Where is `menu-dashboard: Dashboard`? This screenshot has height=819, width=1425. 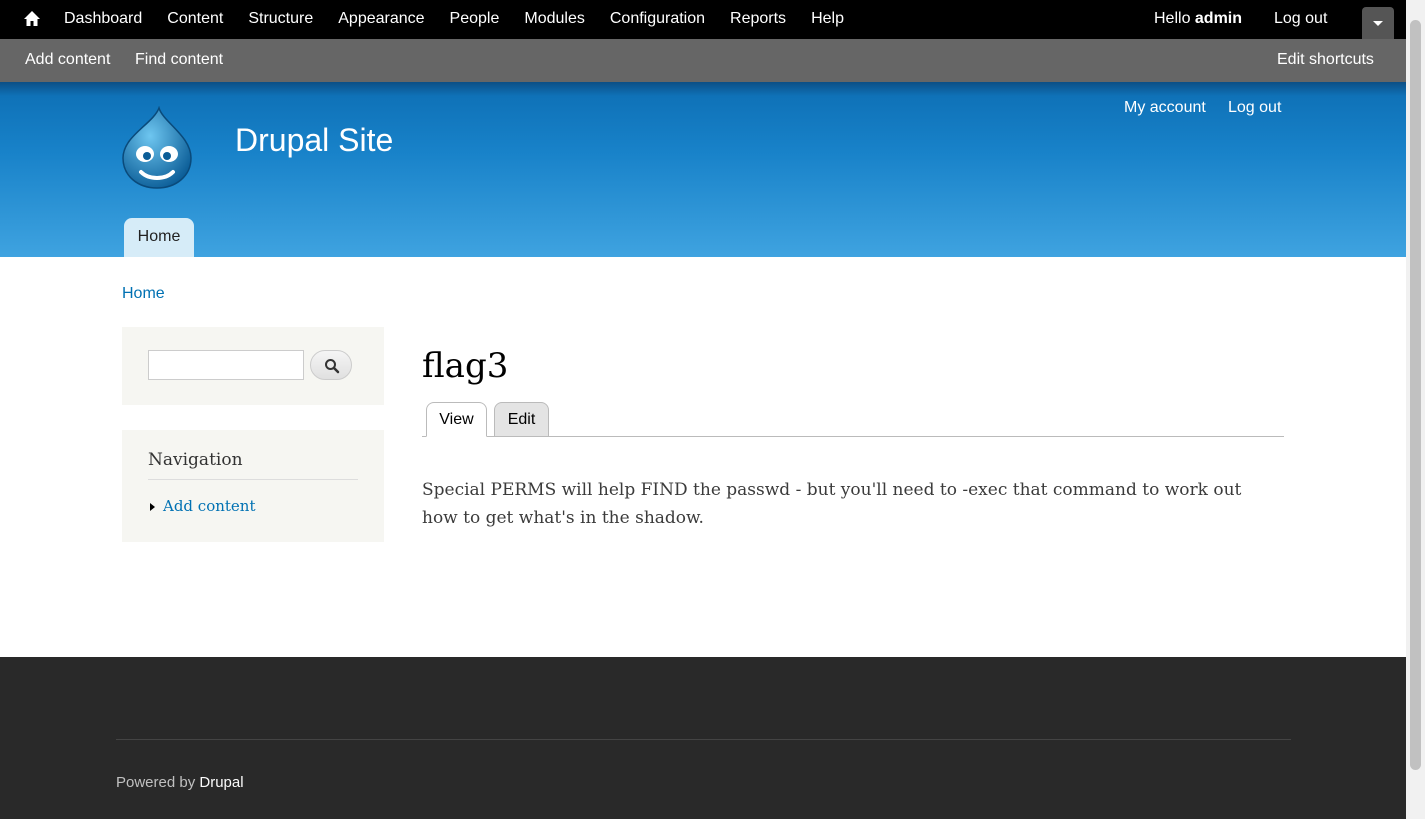
menu-dashboard: Dashboard is located at coordinates (103, 19).